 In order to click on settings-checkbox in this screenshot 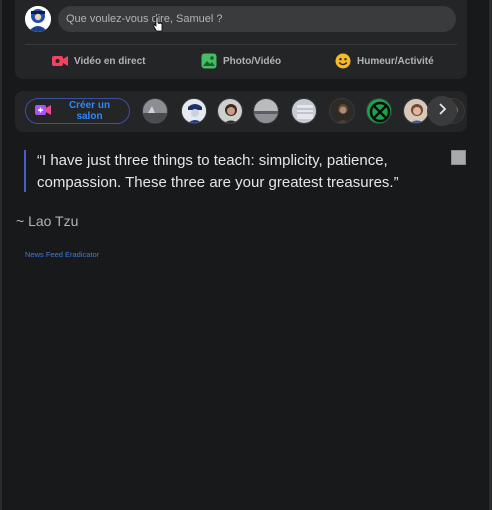, I will do `click(458, 157)`.